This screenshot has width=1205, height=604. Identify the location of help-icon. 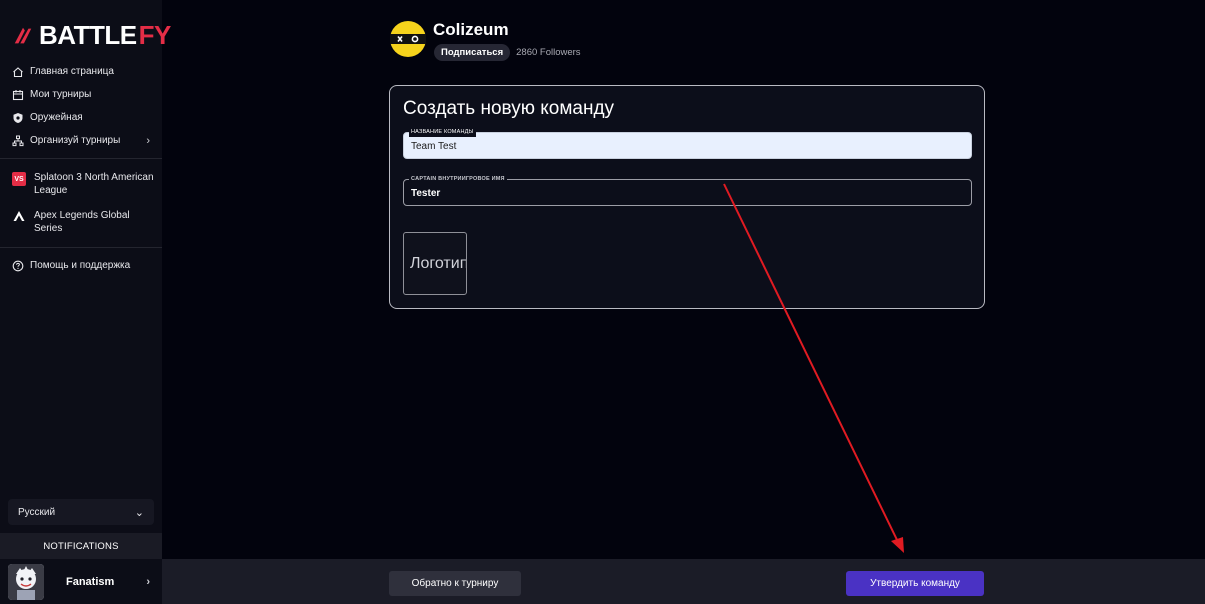
(18, 265).